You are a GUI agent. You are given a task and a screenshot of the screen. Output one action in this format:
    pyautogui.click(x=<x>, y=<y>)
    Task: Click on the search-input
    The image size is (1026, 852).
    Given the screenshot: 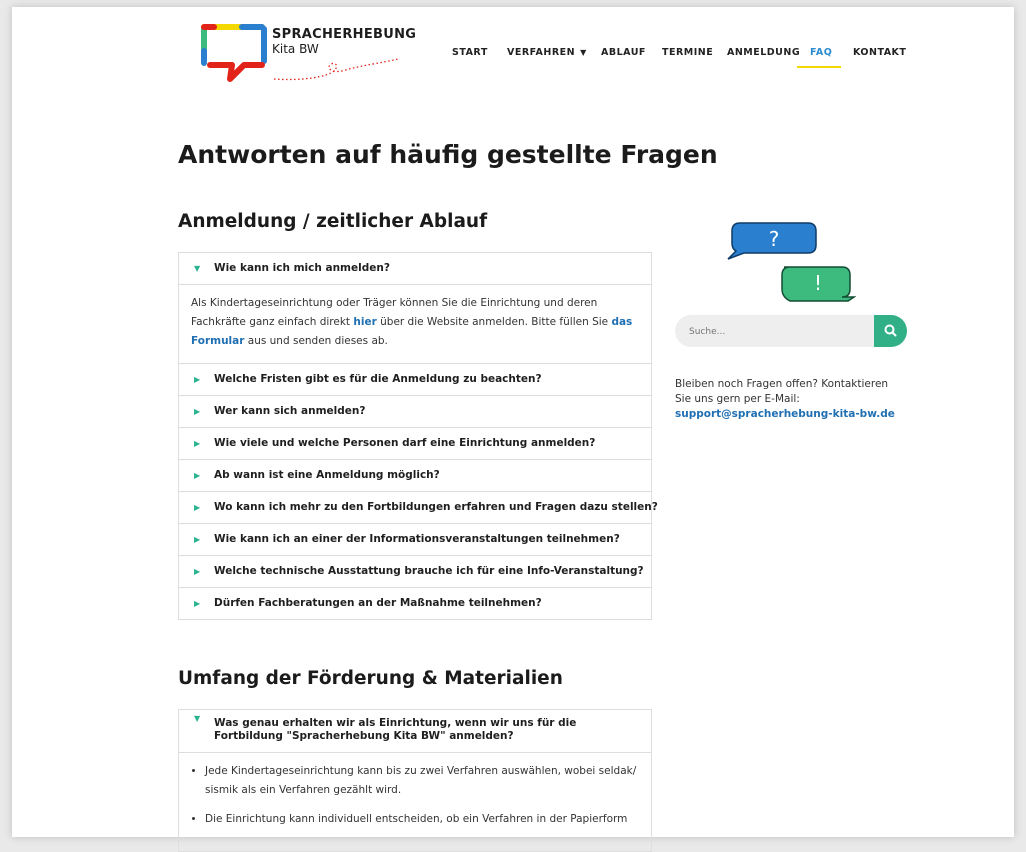 What is the action you would take?
    pyautogui.click(x=779, y=332)
    